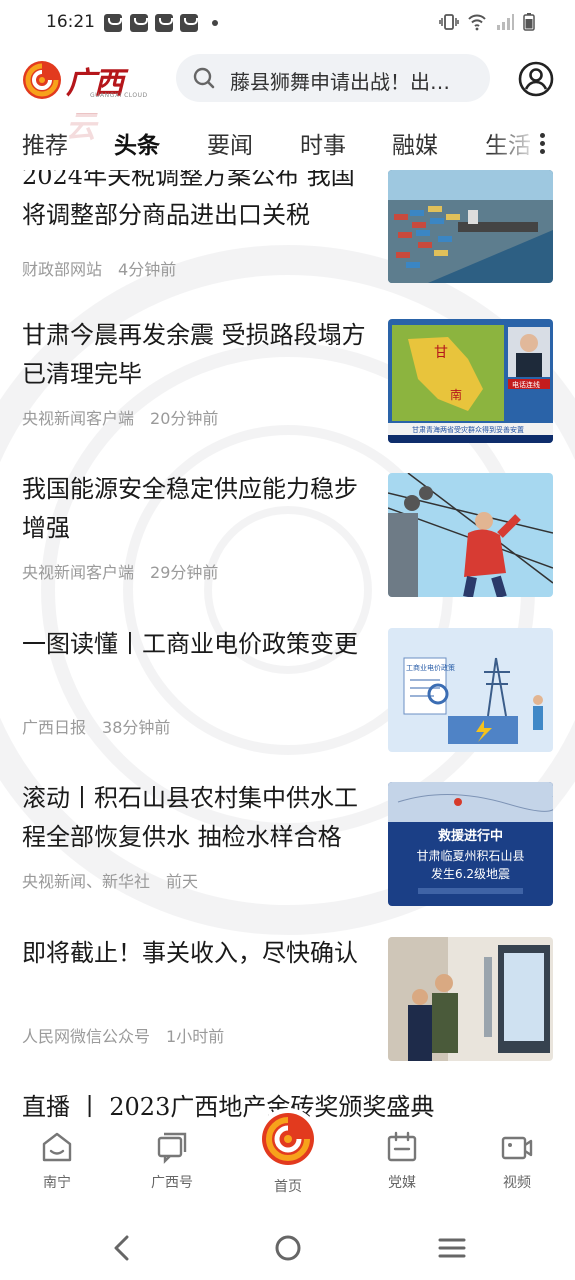  What do you see at coordinates (517, 1161) in the screenshot?
I see `nav-video: 视频` at bounding box center [517, 1161].